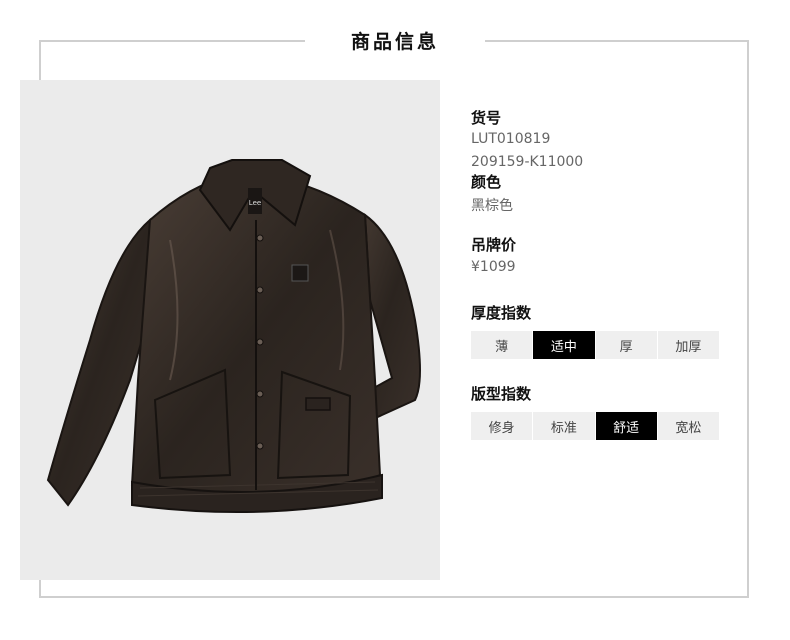  Describe the element at coordinates (486, 182) in the screenshot. I see `color-label: 颜色` at that location.